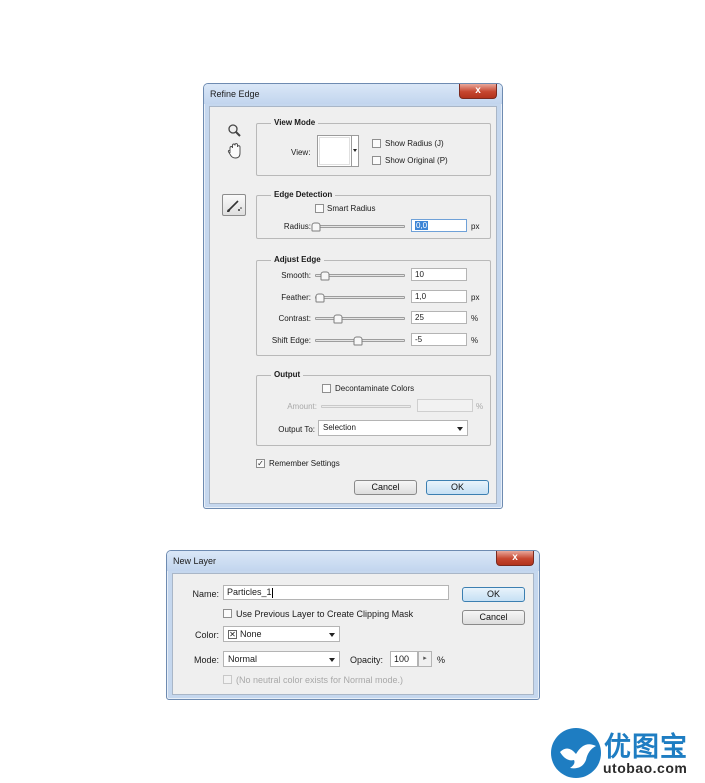  What do you see at coordinates (416, 160) in the screenshot?
I see `show-original-label: Show Original (P)` at bounding box center [416, 160].